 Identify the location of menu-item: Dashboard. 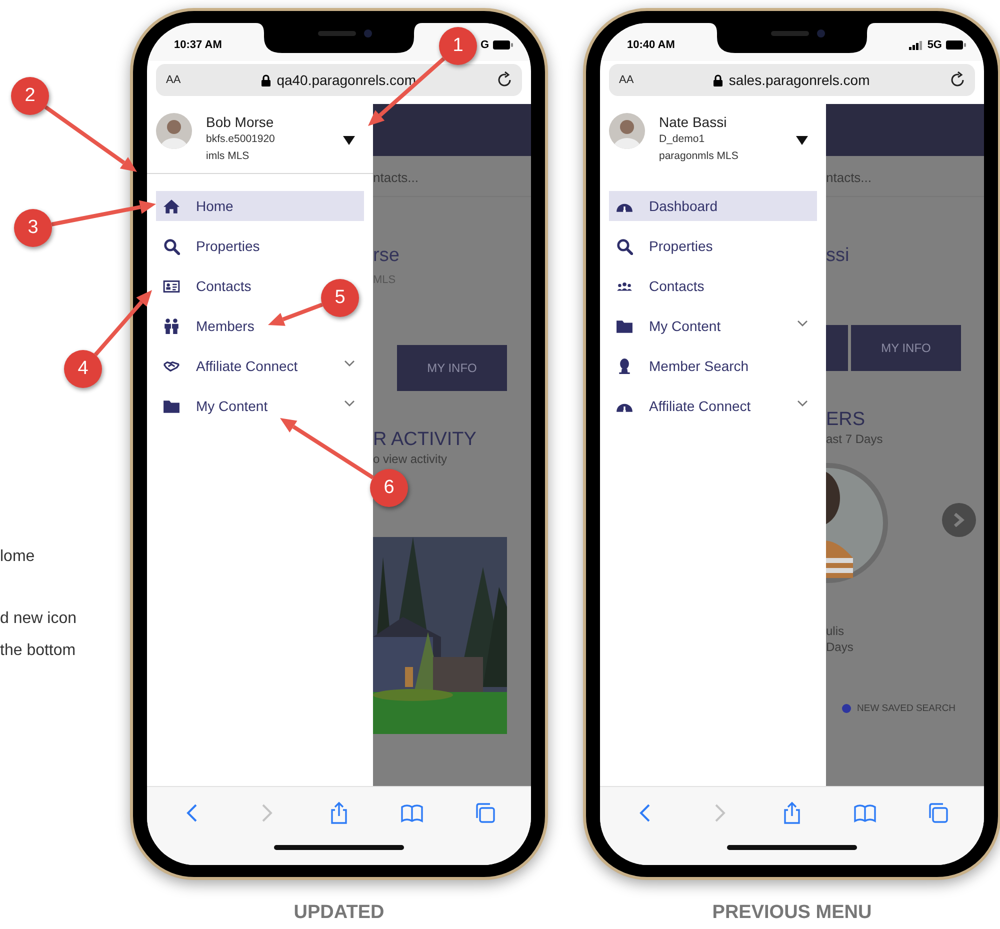
(713, 206).